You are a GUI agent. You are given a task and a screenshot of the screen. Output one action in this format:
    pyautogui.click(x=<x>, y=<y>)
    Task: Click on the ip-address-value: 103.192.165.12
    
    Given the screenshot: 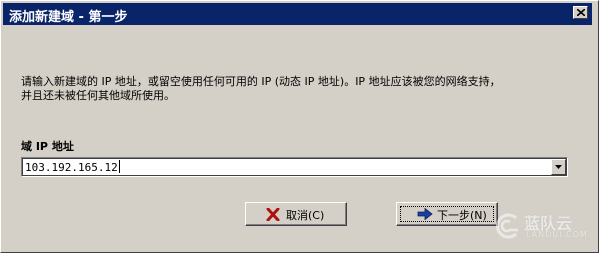 What is the action you would take?
    pyautogui.click(x=71, y=167)
    